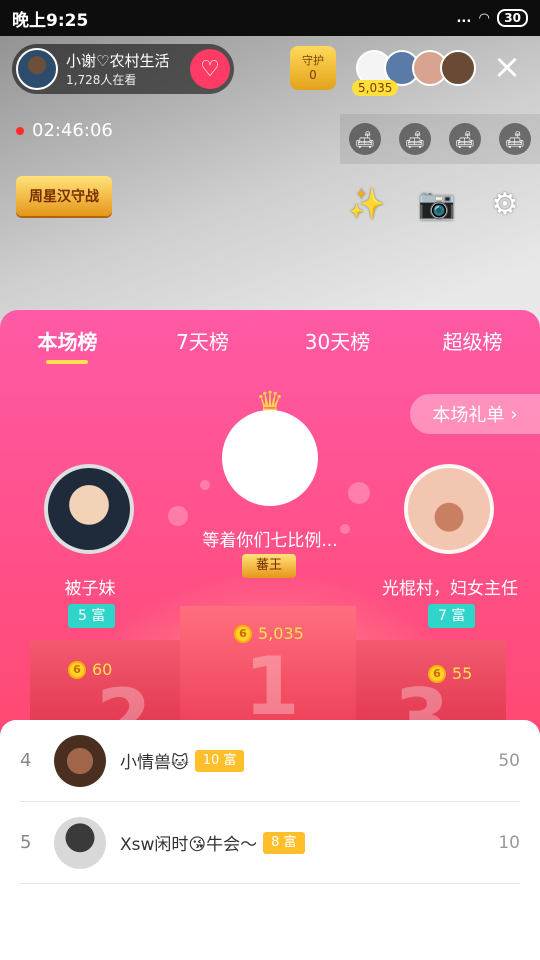  What do you see at coordinates (20, 130) in the screenshot?
I see `live-dot-icon` at bounding box center [20, 130].